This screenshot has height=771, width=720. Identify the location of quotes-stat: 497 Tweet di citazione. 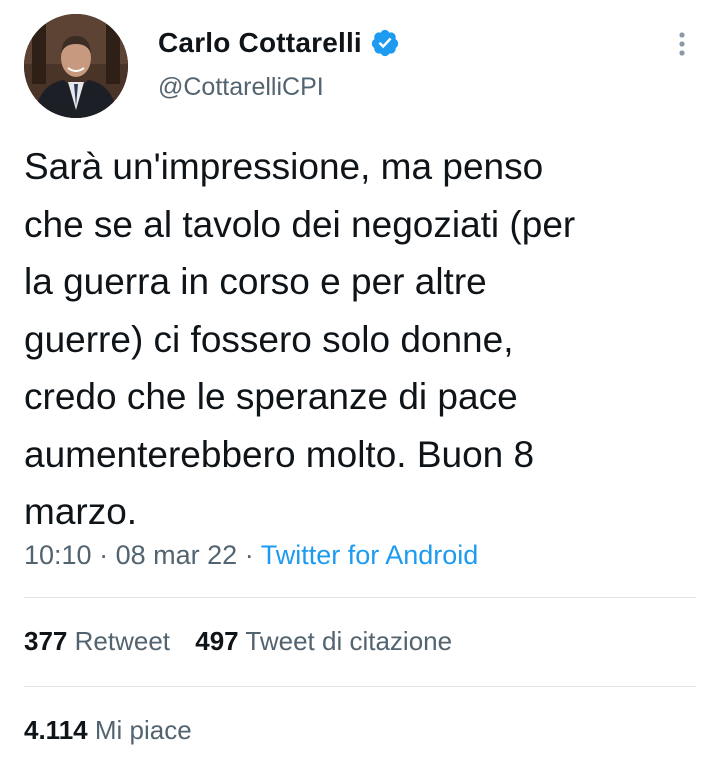
(323, 641).